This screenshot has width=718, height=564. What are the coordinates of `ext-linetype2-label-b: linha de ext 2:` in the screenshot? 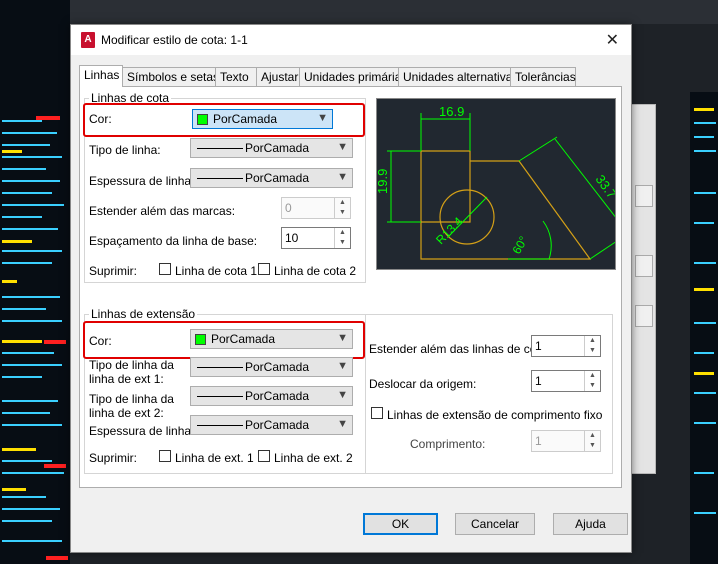 It's located at (126, 413).